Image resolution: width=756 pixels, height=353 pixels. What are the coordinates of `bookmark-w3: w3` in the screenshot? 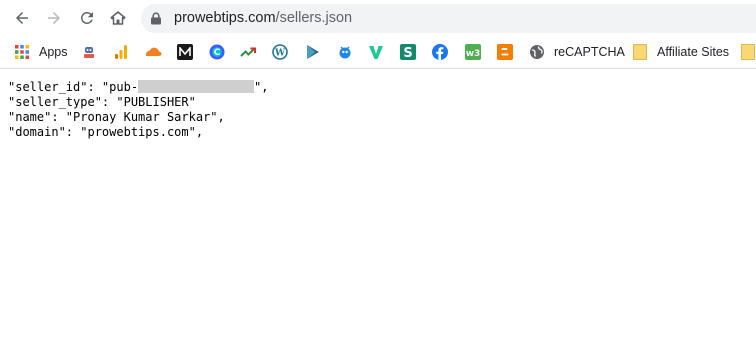 It's located at (473, 52).